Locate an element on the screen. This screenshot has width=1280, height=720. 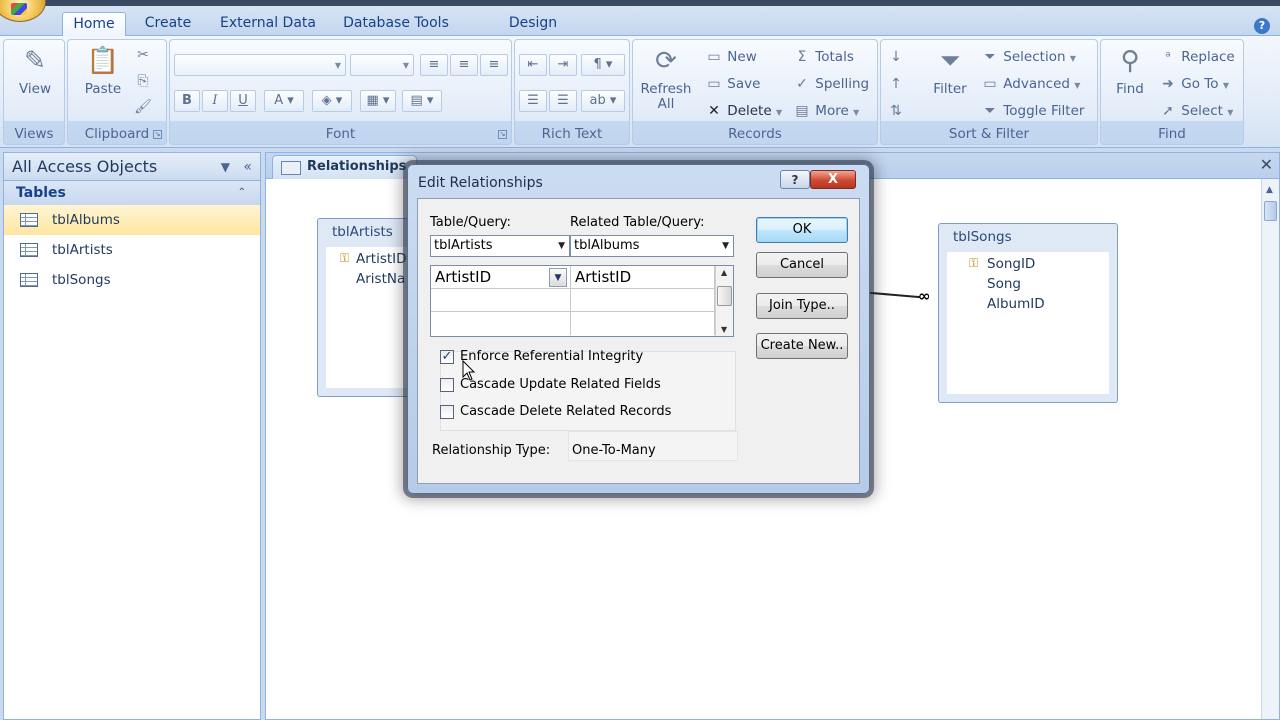
selection-button: ⏷ Selection ▼ is located at coordinates (1028, 57).